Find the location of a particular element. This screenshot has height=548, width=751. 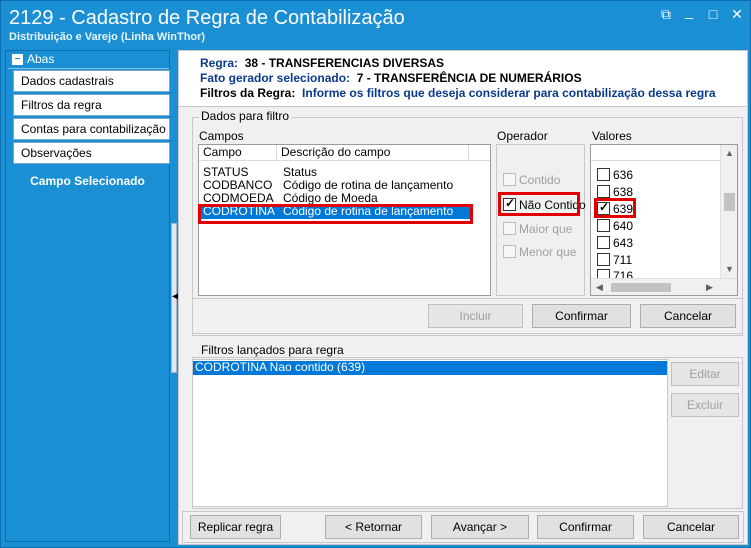

abas-header-label: Abas is located at coordinates (41, 59).